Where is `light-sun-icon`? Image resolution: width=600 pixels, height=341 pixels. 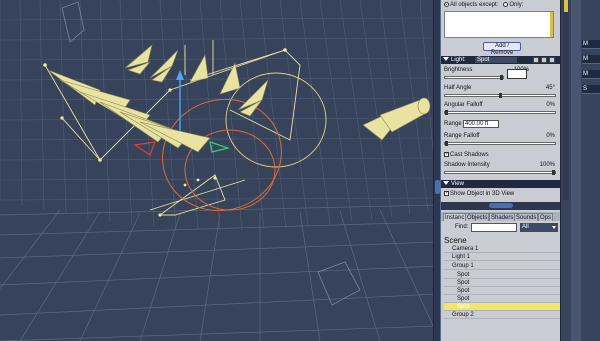
light-sun-icon is located at coordinates (536, 60).